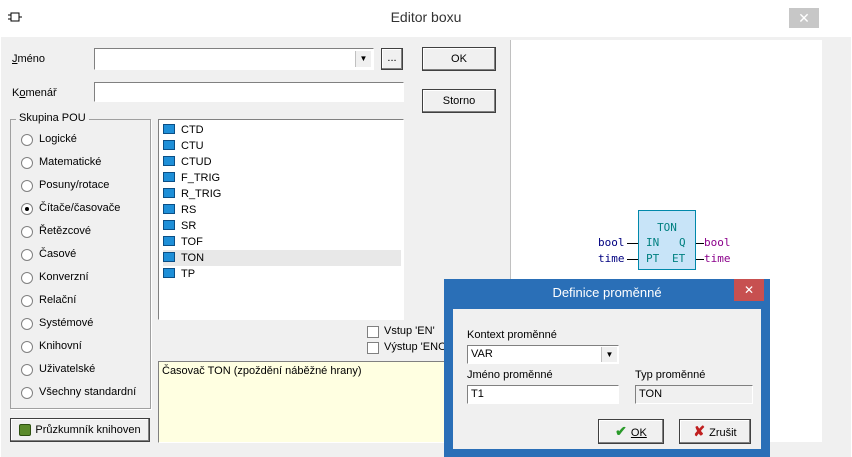  I want to click on pou-radio-label: Řetězcové, so click(65, 231).